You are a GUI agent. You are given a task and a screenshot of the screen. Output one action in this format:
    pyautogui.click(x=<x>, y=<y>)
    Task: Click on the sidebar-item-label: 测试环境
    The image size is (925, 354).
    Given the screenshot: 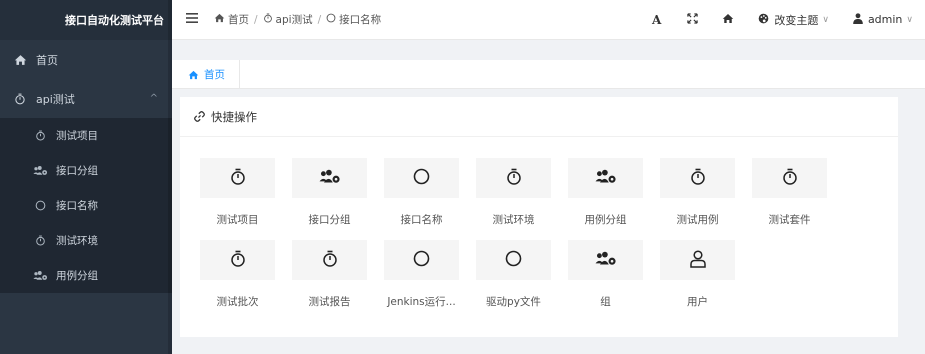 What is the action you would take?
    pyautogui.click(x=77, y=241)
    